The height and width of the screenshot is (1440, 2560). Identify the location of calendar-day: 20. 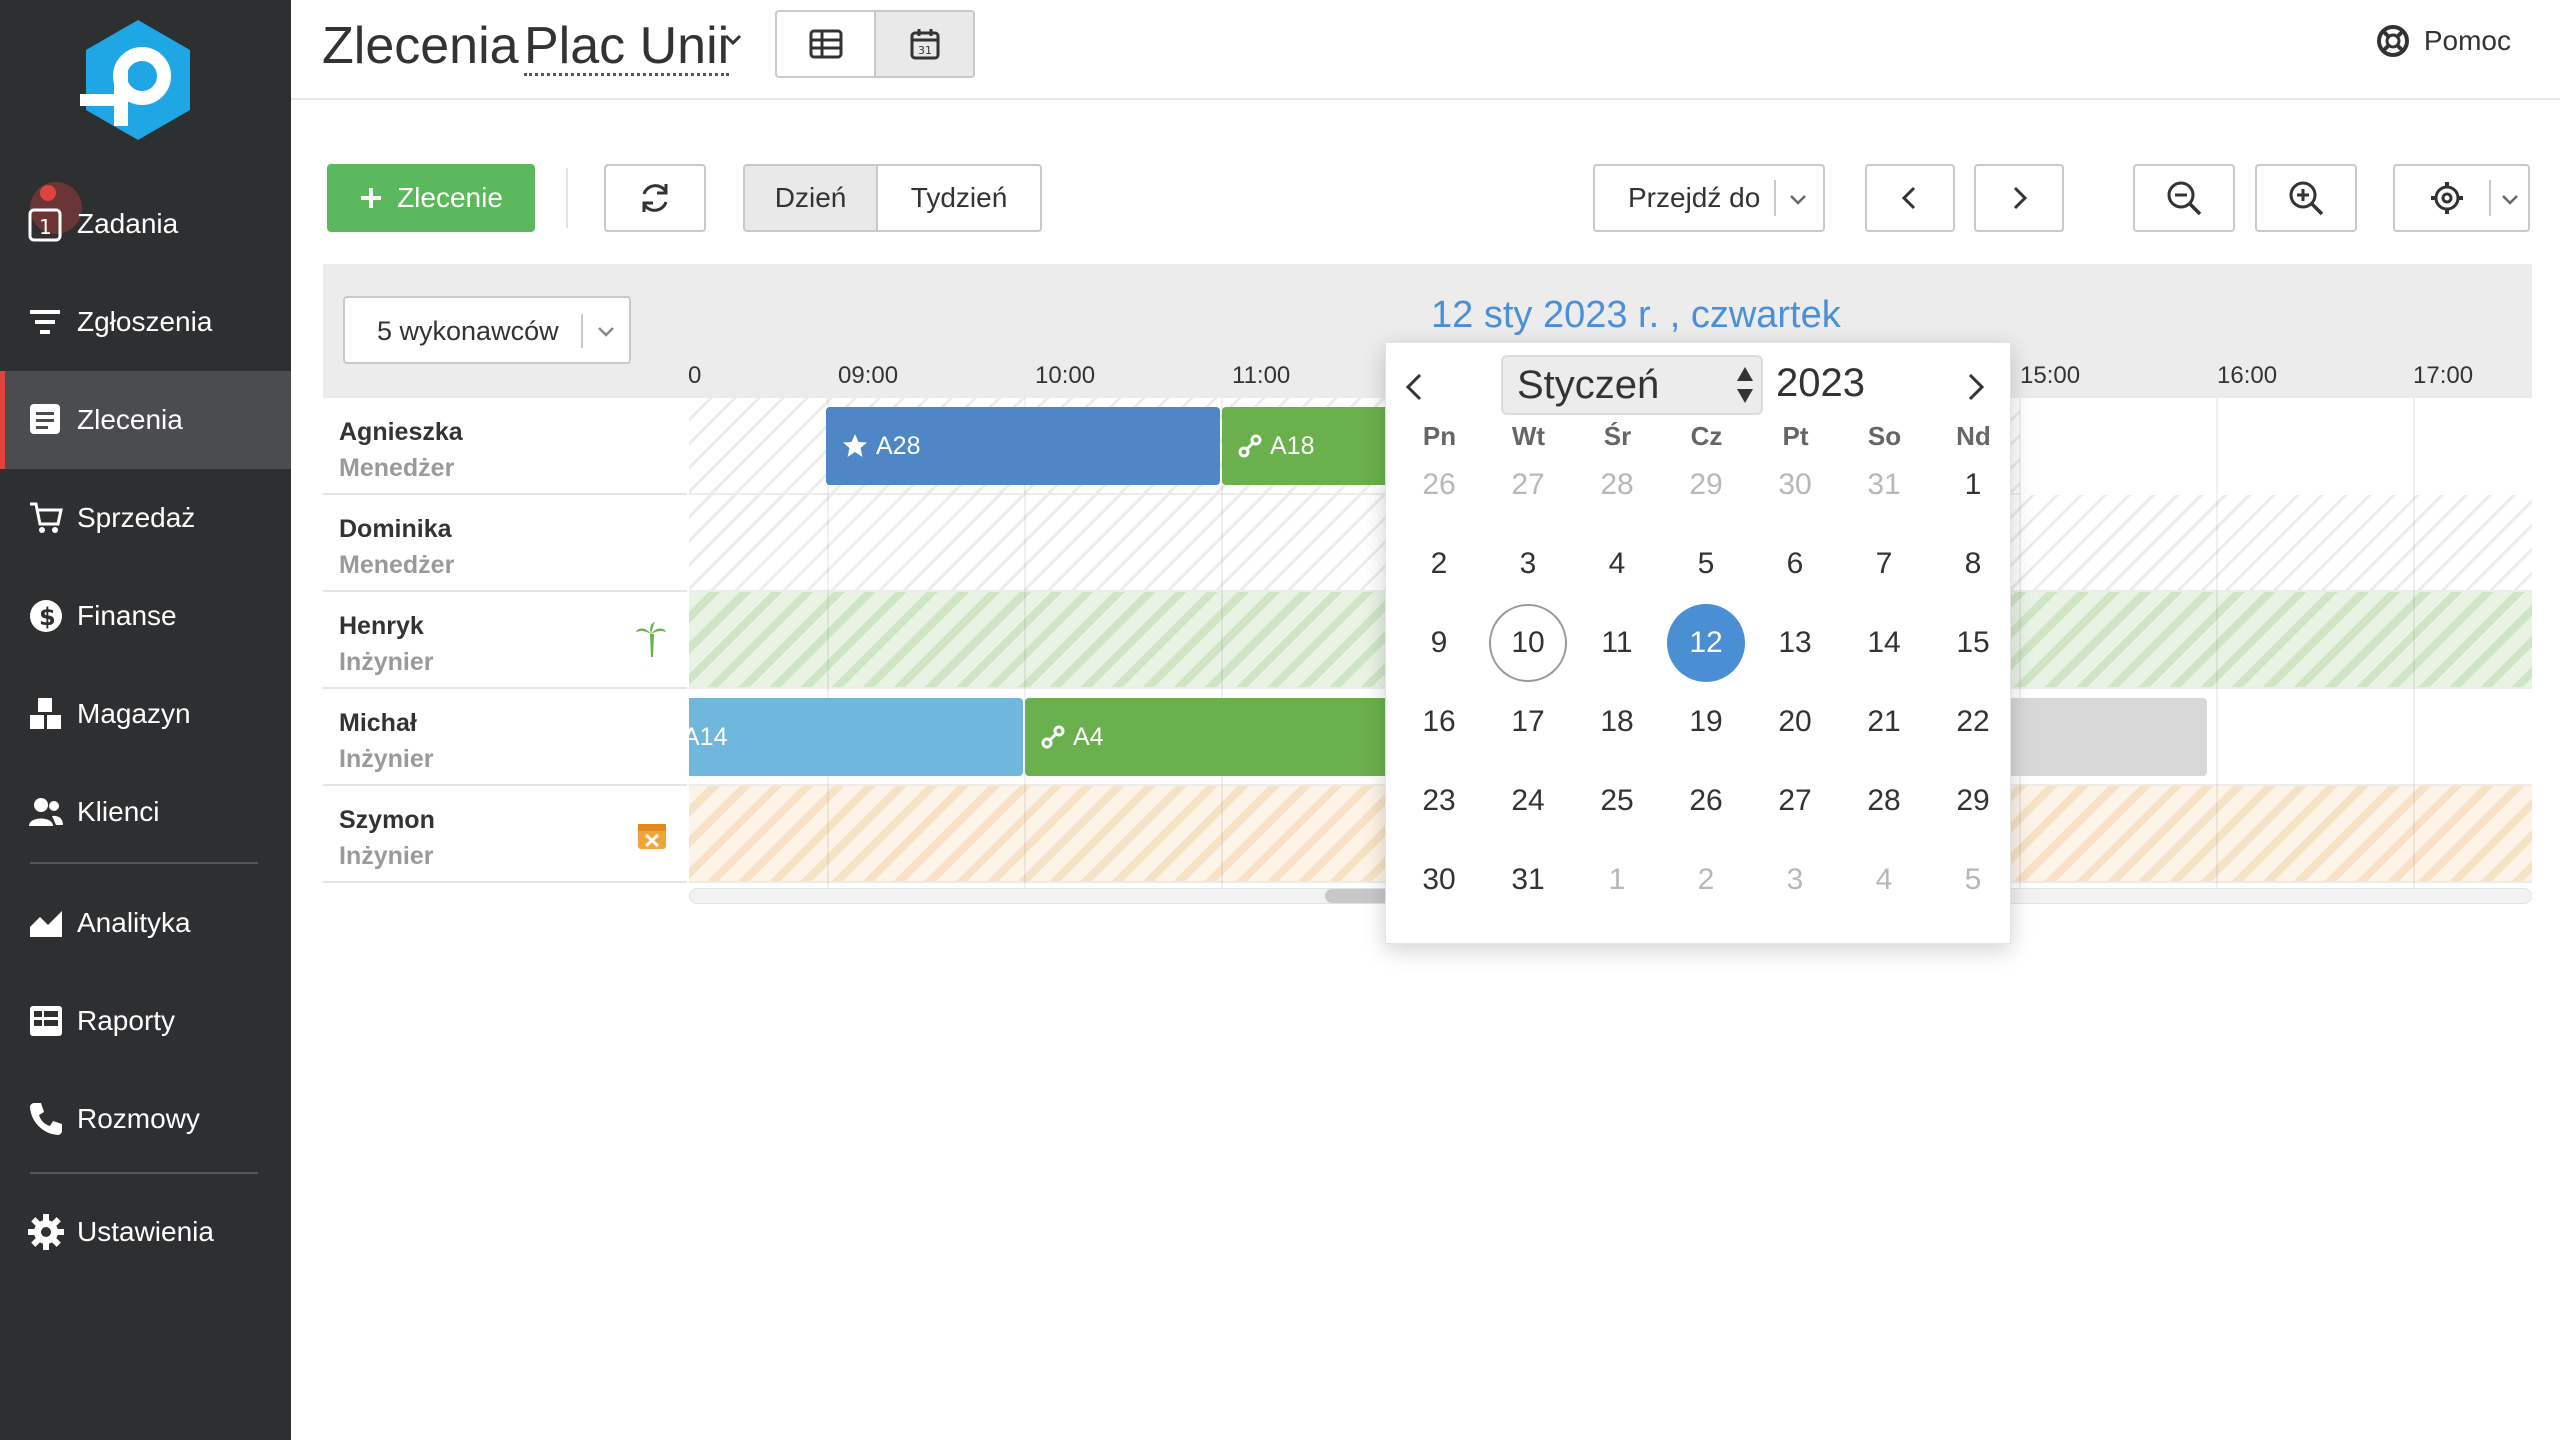
(1795, 722).